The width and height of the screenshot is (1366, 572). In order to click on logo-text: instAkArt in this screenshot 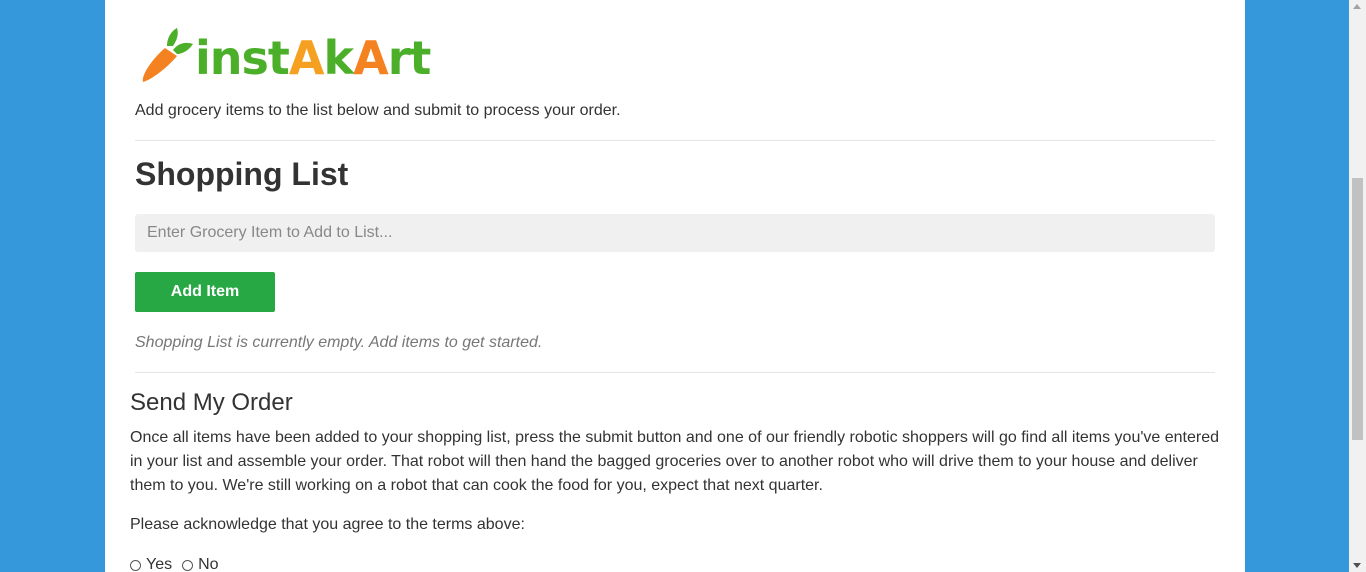, I will do `click(312, 58)`.